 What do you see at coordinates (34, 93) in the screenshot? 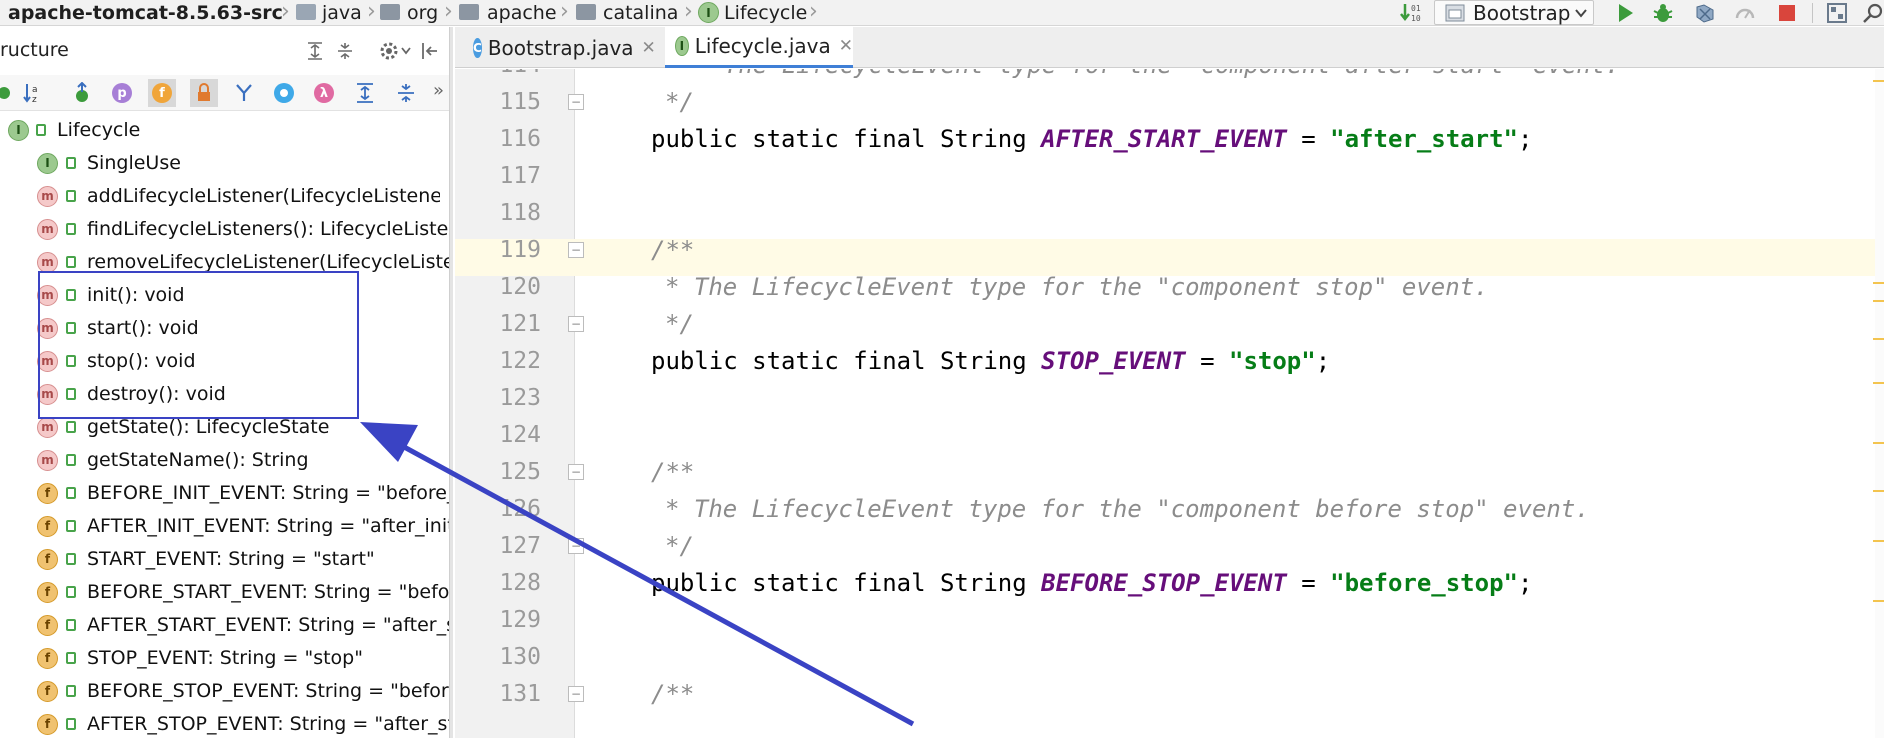
I see `sort-alphabetically-button: a z` at bounding box center [34, 93].